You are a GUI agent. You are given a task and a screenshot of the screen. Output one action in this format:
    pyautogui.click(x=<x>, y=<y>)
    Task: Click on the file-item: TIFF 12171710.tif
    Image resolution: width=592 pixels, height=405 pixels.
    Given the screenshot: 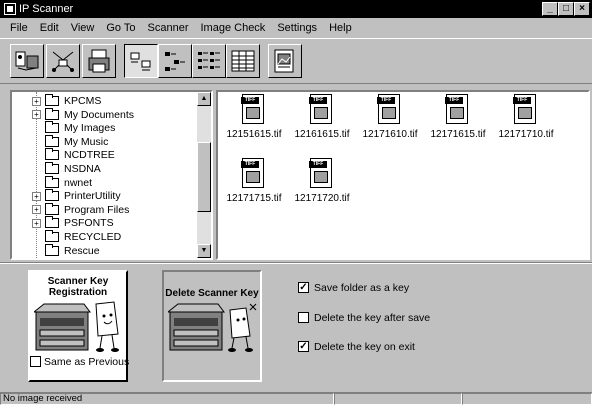 What is the action you would take?
    pyautogui.click(x=526, y=124)
    